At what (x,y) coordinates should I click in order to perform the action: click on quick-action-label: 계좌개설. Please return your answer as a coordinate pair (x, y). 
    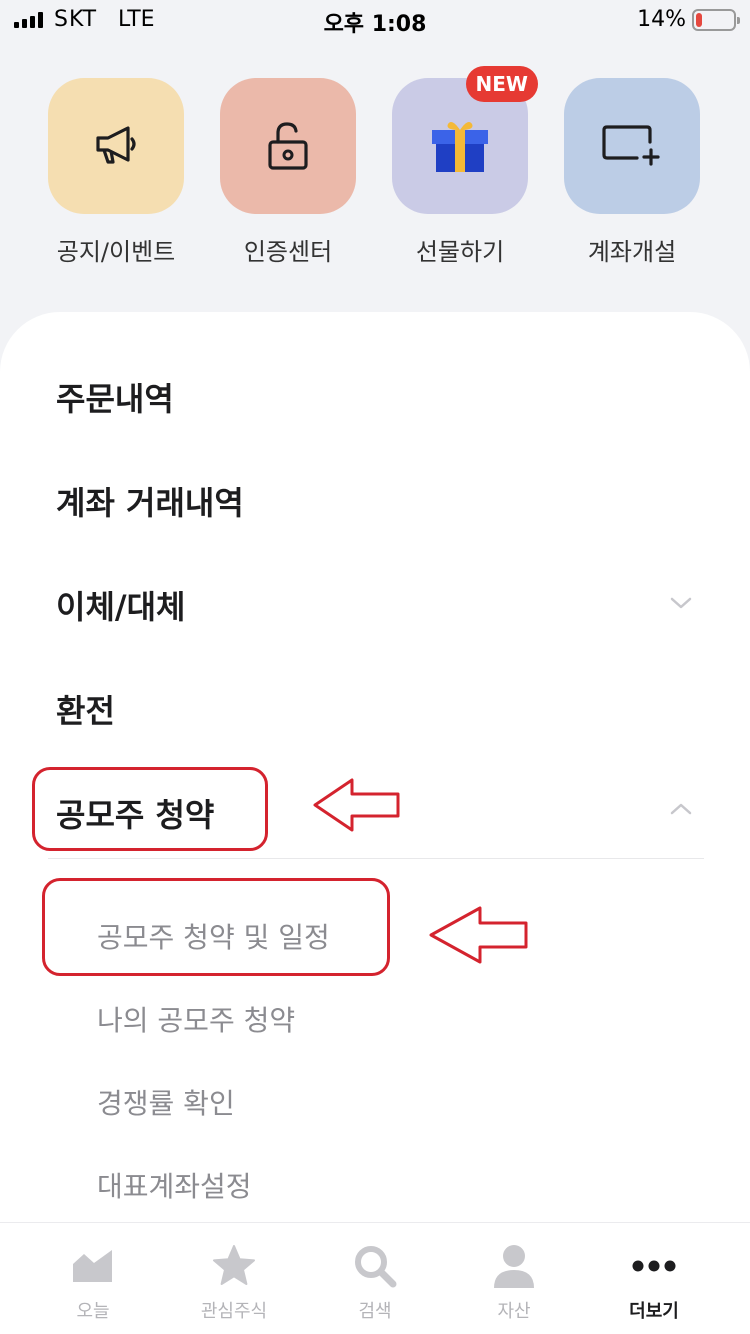
    Looking at the image, I should click on (632, 252).